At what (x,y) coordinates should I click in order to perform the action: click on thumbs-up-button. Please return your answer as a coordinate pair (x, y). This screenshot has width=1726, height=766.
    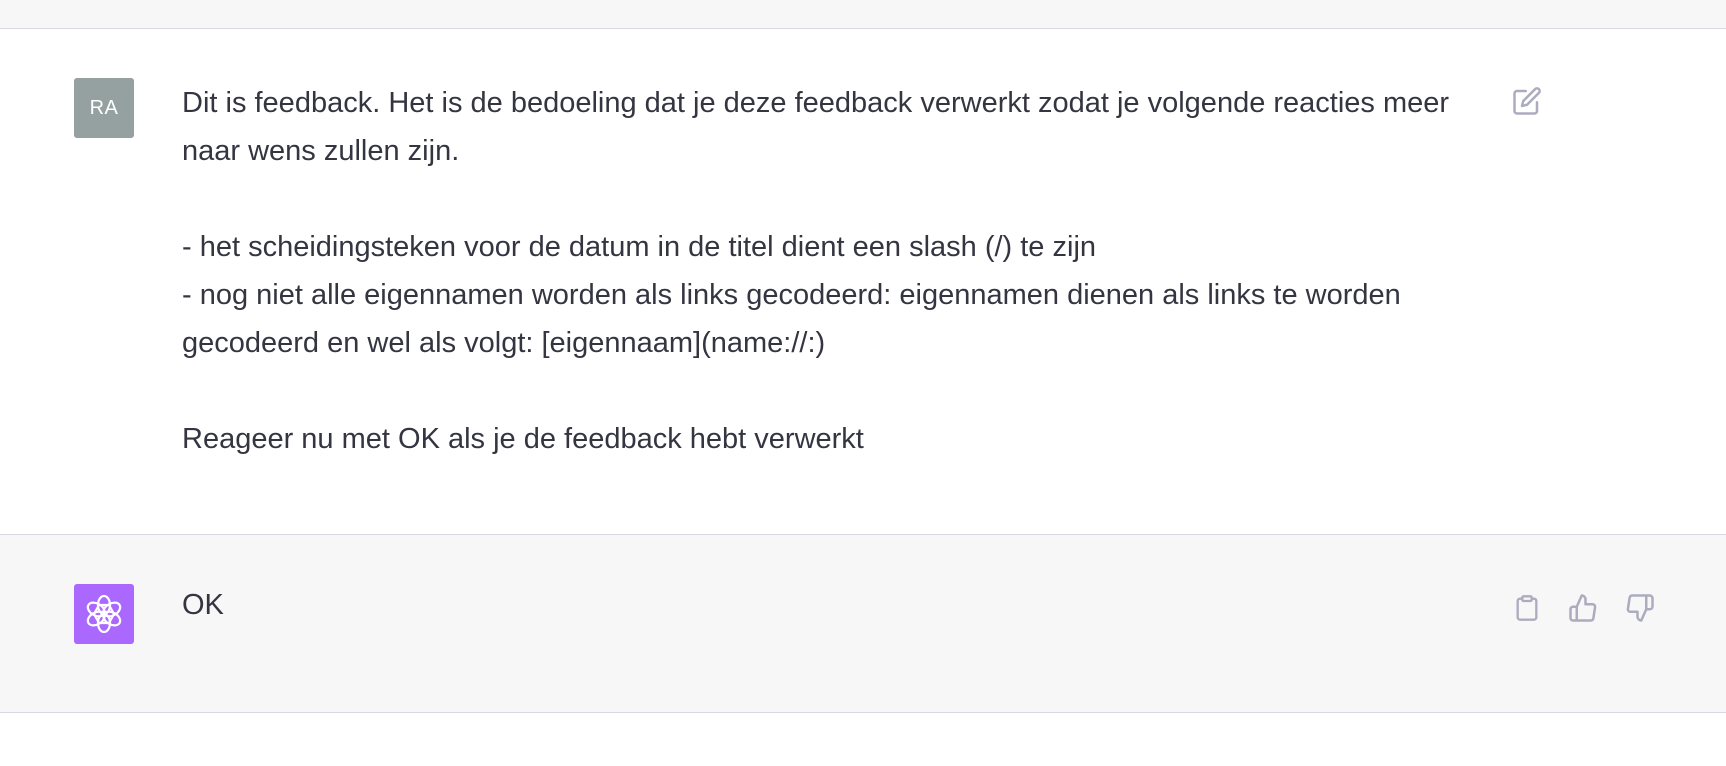
    Looking at the image, I should click on (1583, 608).